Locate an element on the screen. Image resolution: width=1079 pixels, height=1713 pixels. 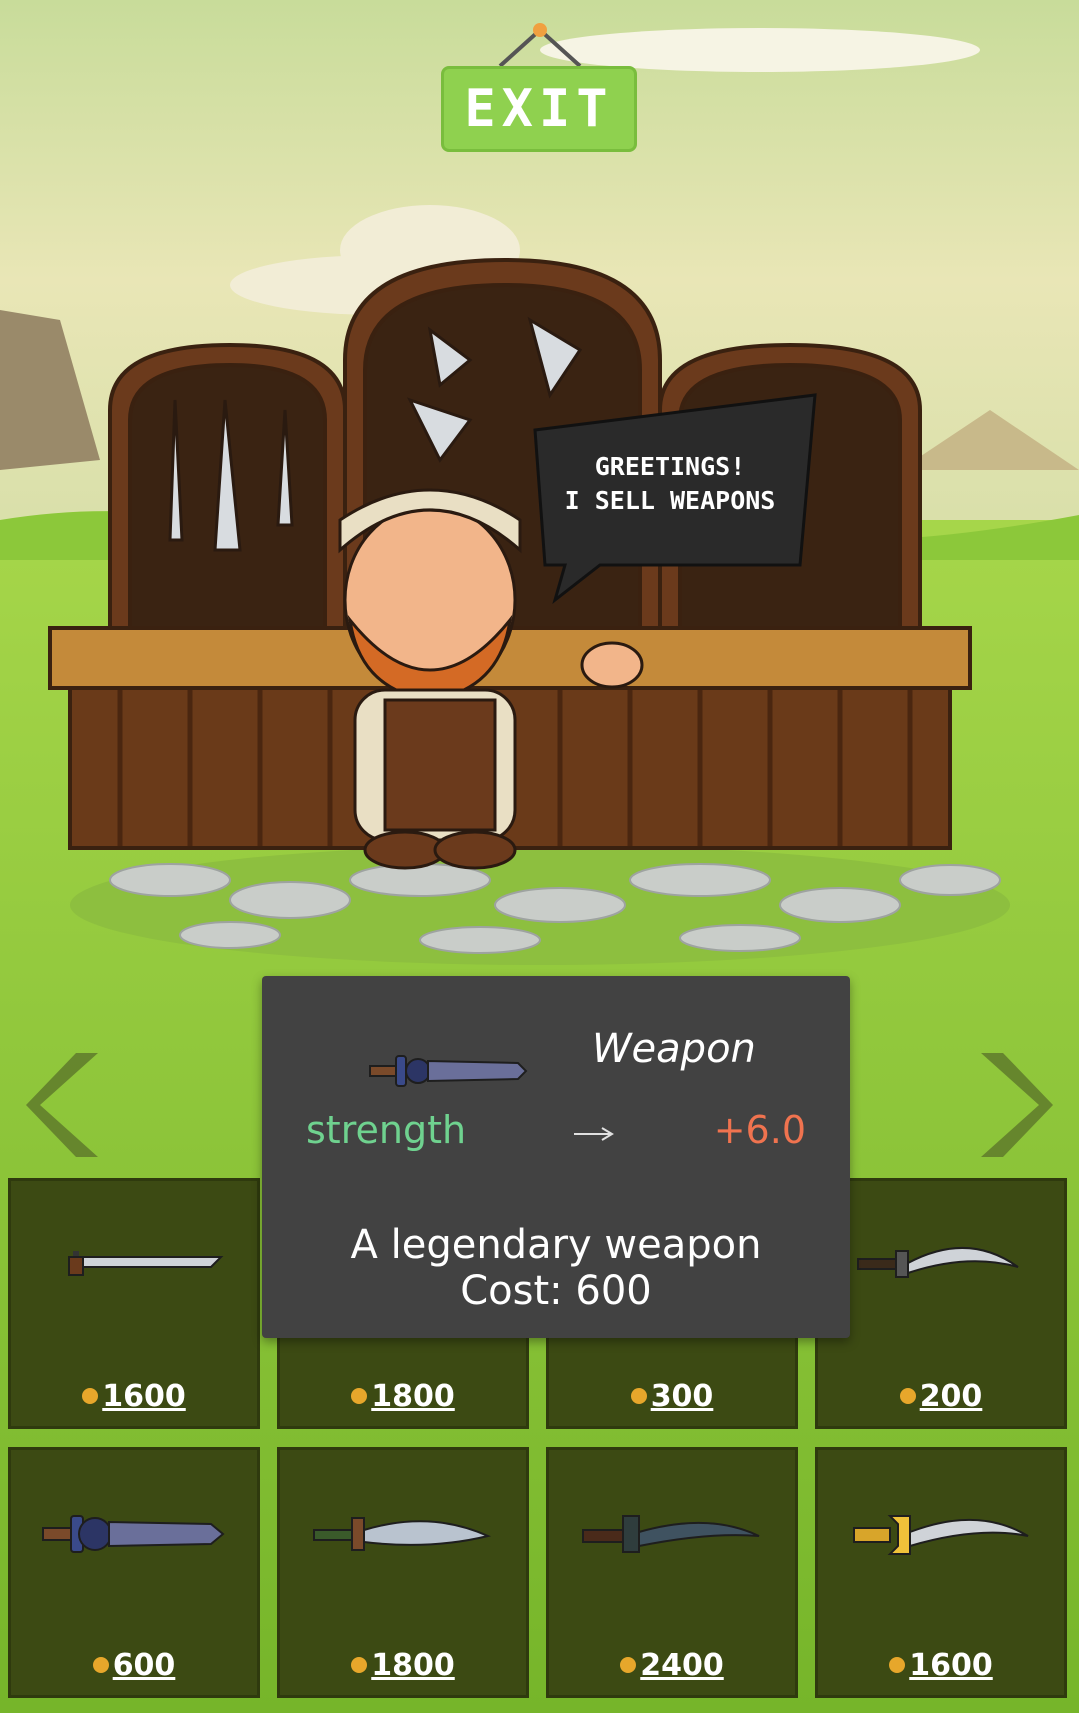
shop-item-slot: 1800 is located at coordinates (403, 1572).